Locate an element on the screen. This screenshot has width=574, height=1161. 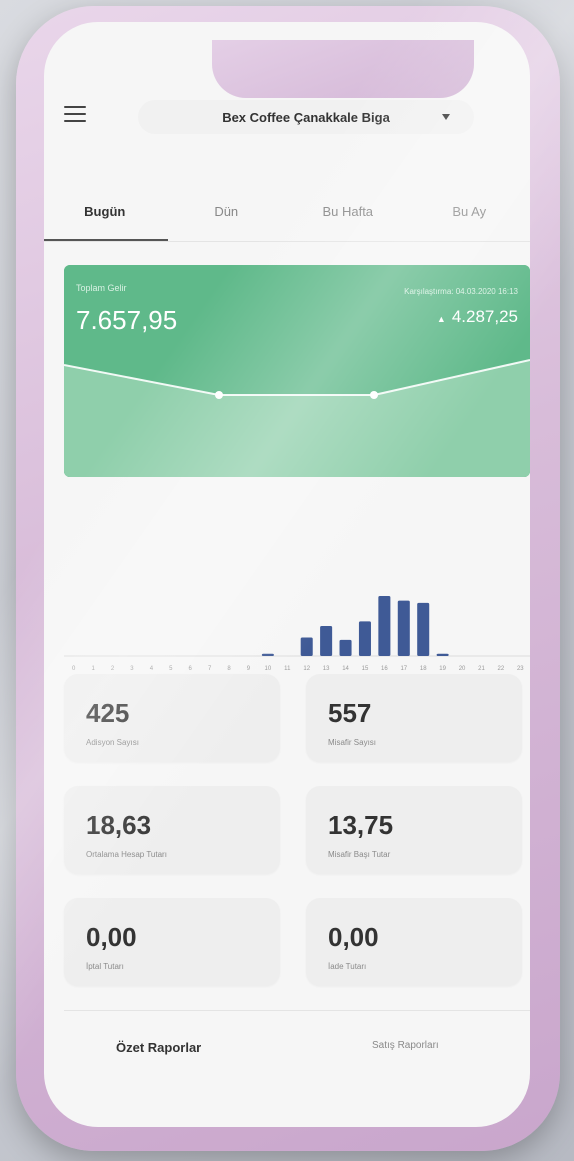
stat-value: 13,75 is located at coordinates (361, 825).